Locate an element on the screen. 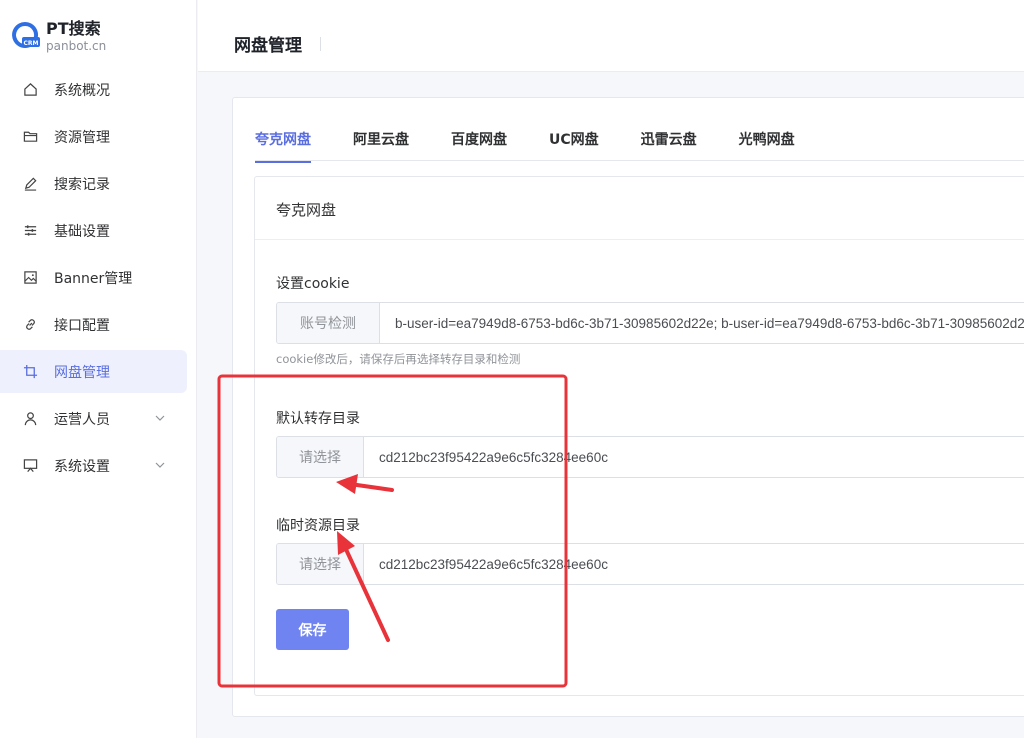  user-icon is located at coordinates (30, 419).